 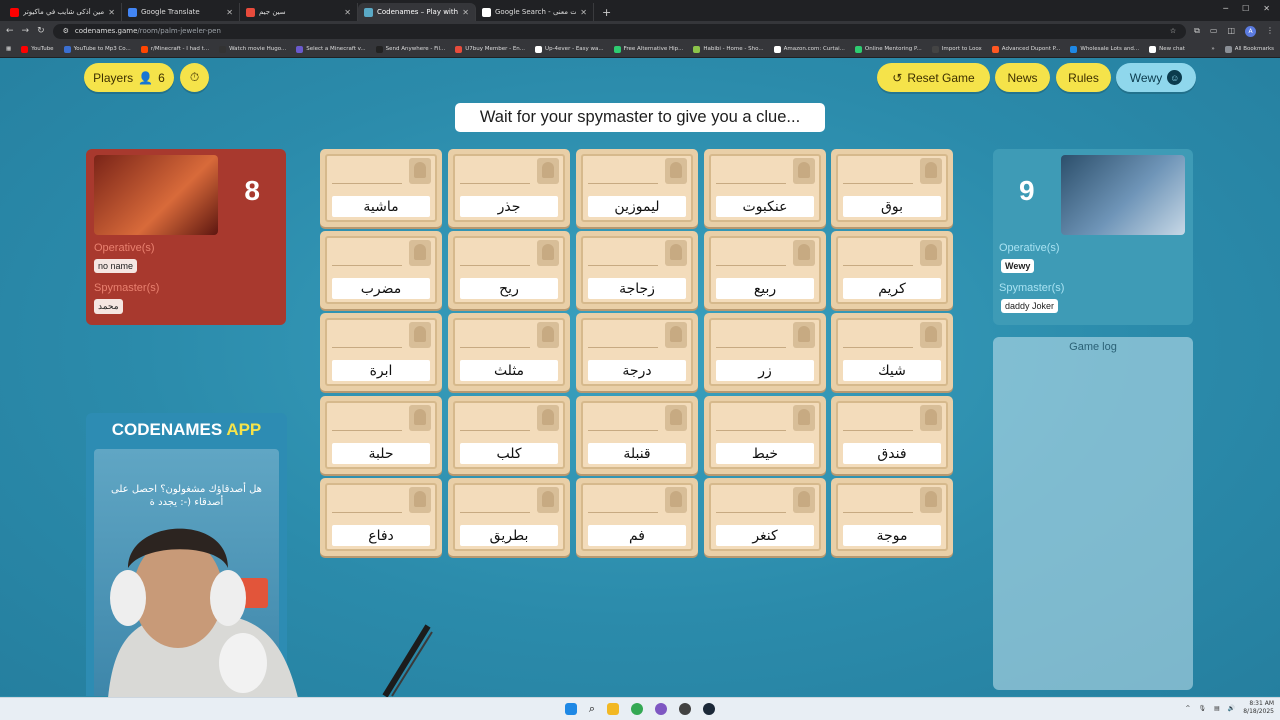 I want to click on network-icon: ▤, so click(x=1217, y=708).